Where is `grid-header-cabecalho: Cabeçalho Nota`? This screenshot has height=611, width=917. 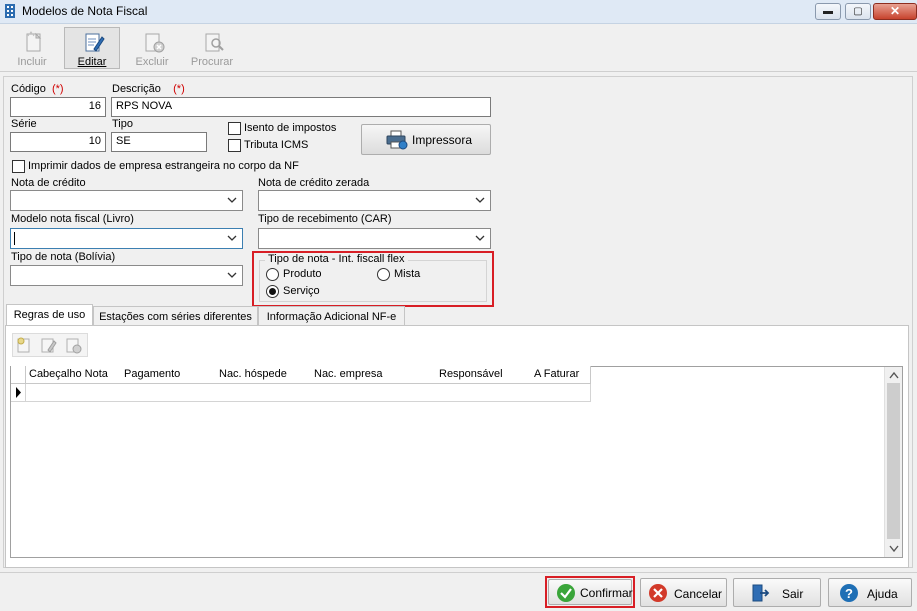
grid-header-cabecalho: Cabeçalho Nota is located at coordinates (74, 375).